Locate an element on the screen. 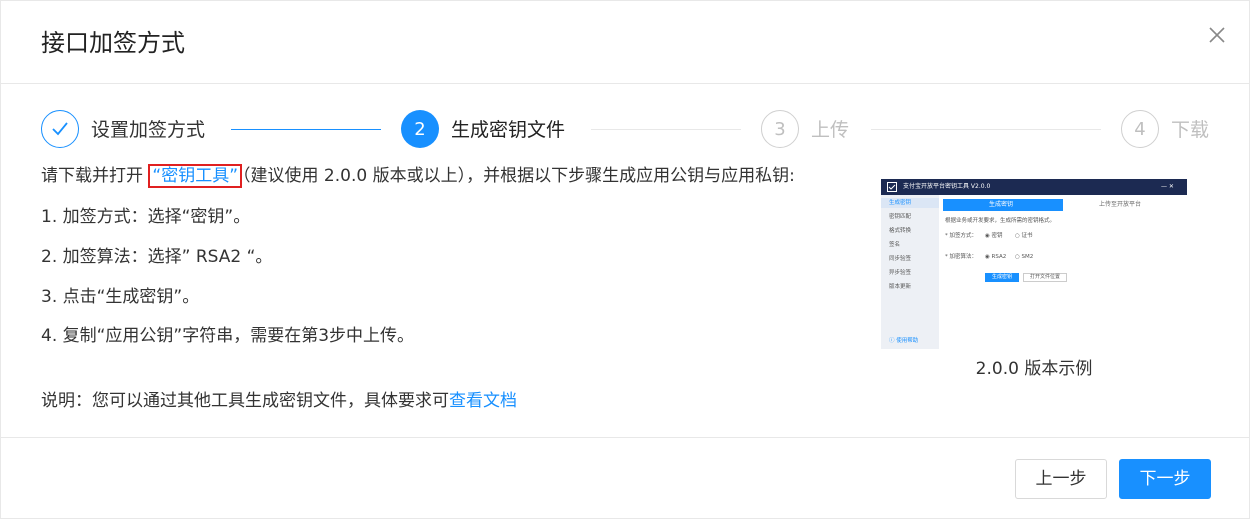 This screenshot has height=519, width=1250. step-3-label: 上传 is located at coordinates (830, 130).